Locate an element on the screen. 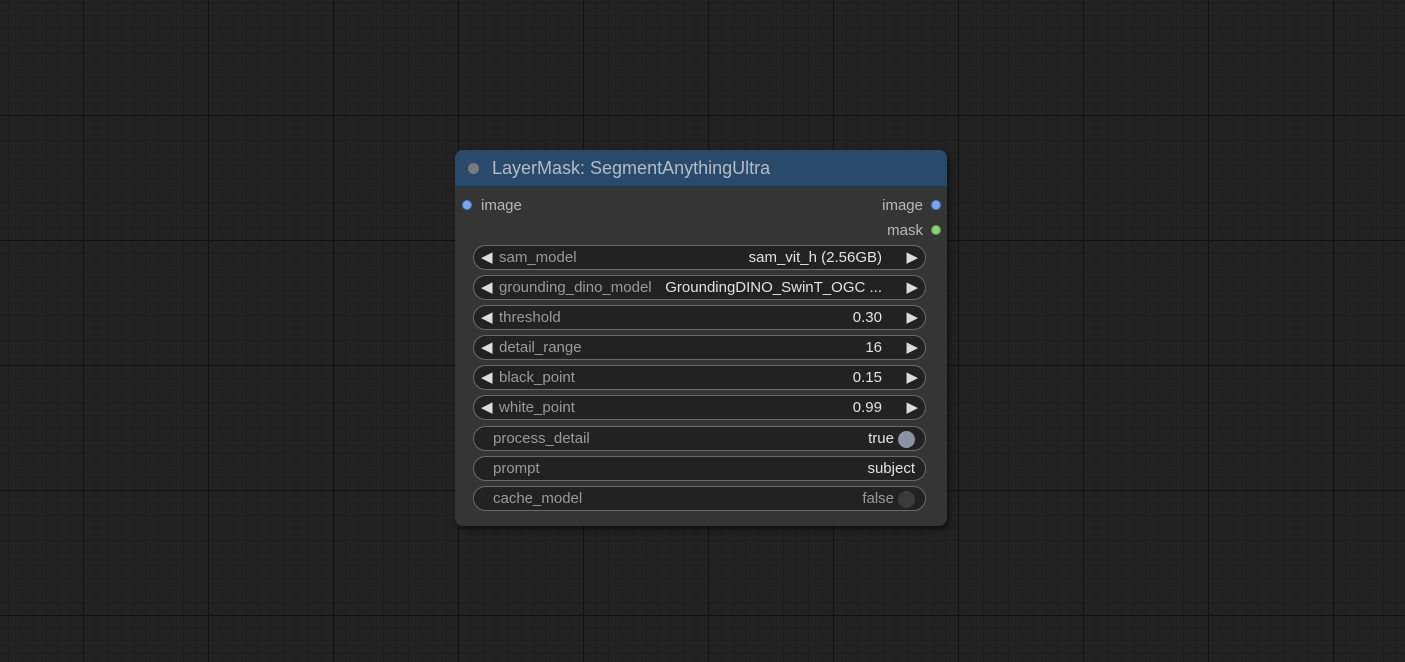 The width and height of the screenshot is (1405, 662). widget-value: 0.99 is located at coordinates (867, 407).